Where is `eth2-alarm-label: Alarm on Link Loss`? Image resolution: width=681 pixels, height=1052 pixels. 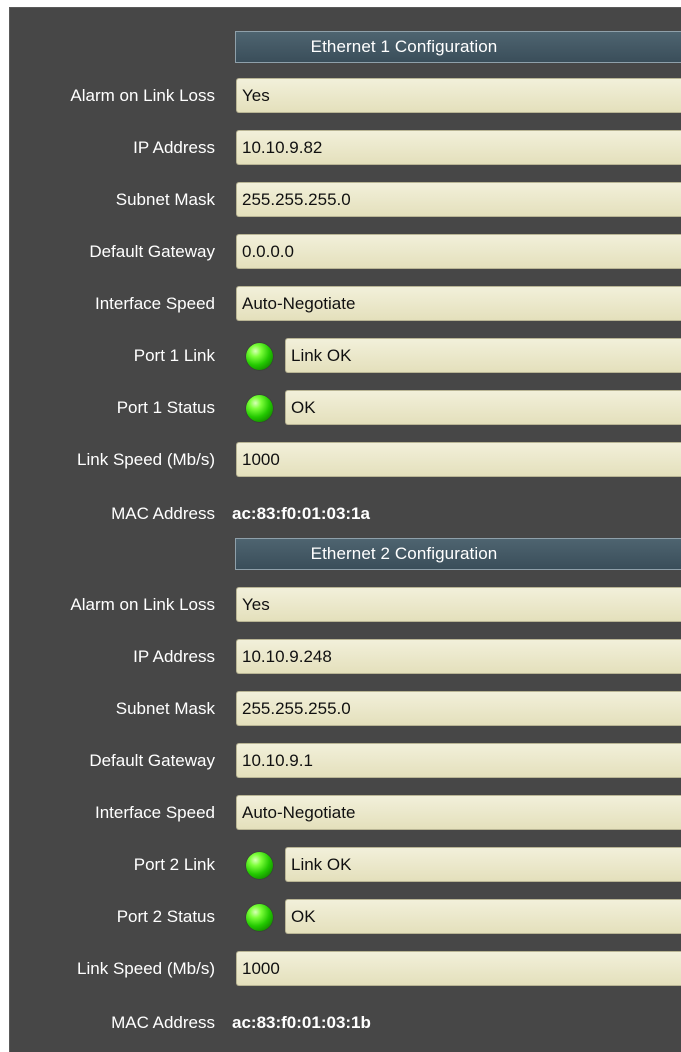
eth2-alarm-label: Alarm on Link Loss is located at coordinates (142, 604).